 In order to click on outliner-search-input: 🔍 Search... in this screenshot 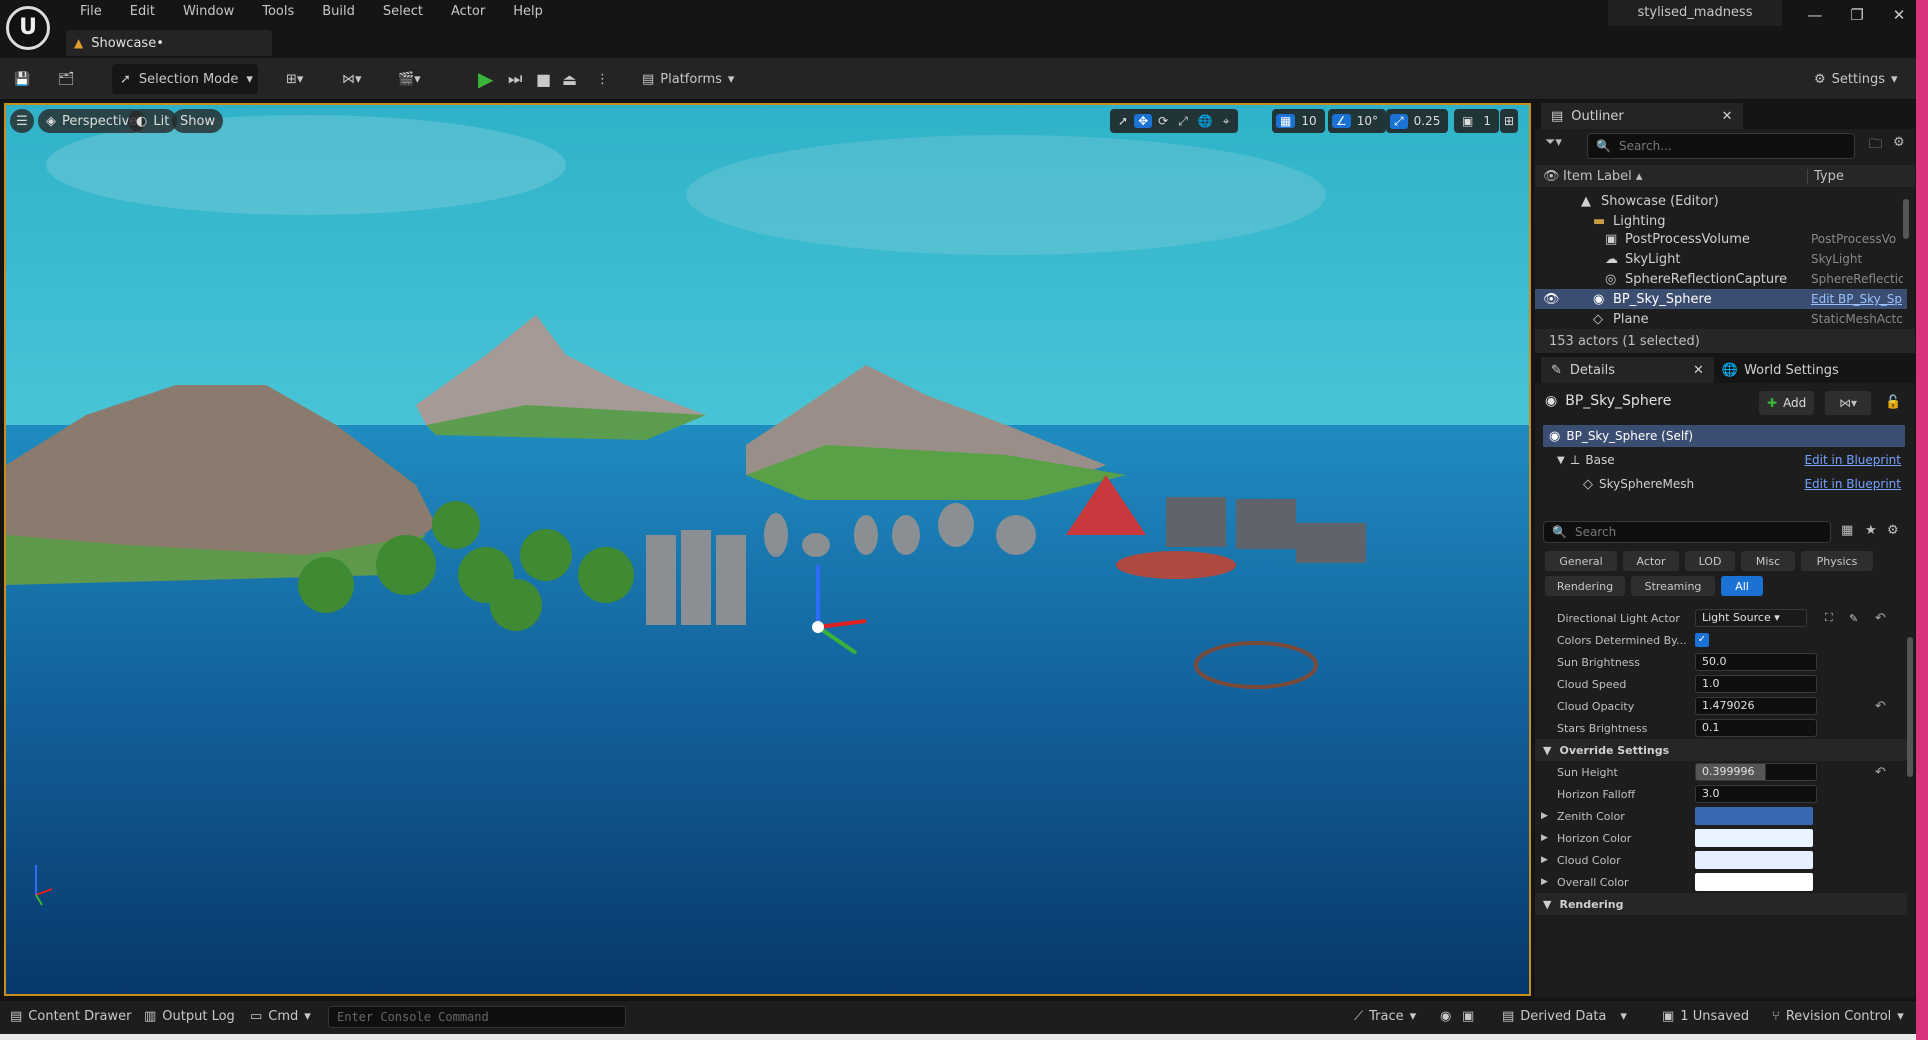, I will do `click(1721, 146)`.